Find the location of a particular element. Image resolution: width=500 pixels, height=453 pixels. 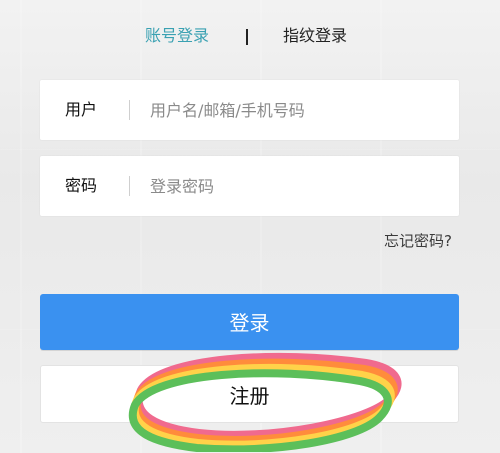

forgot-password-link: 忘记密码? is located at coordinates (418, 241).